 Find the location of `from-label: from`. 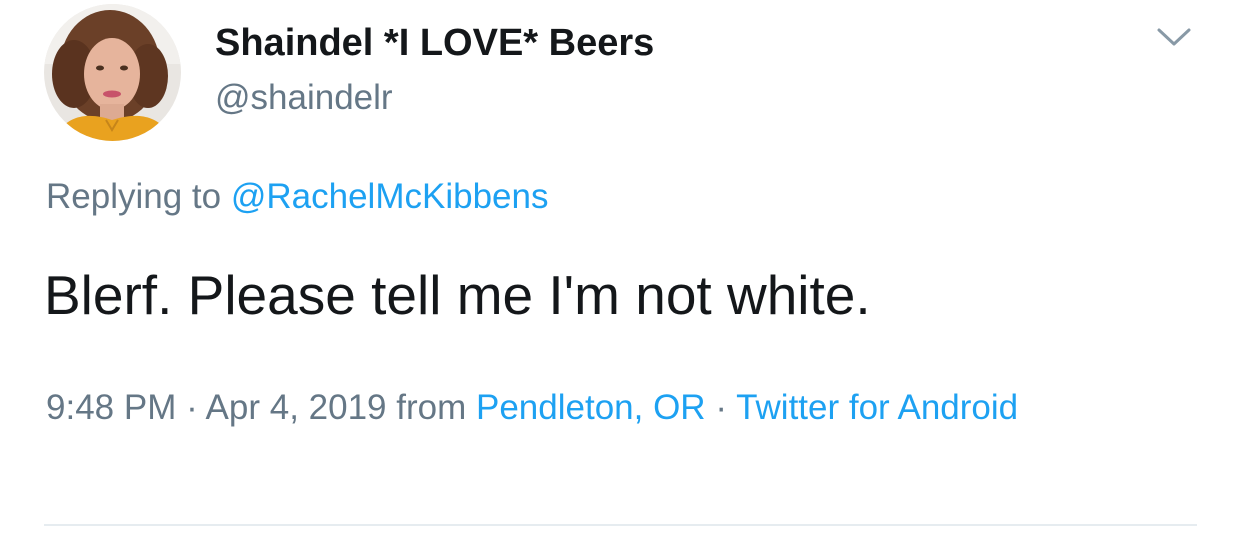

from-label: from is located at coordinates (431, 407).